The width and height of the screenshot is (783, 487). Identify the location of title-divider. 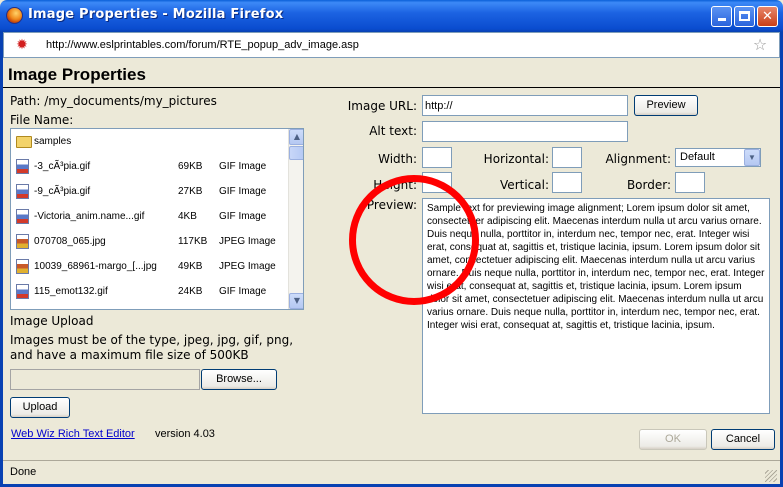
(391, 87).